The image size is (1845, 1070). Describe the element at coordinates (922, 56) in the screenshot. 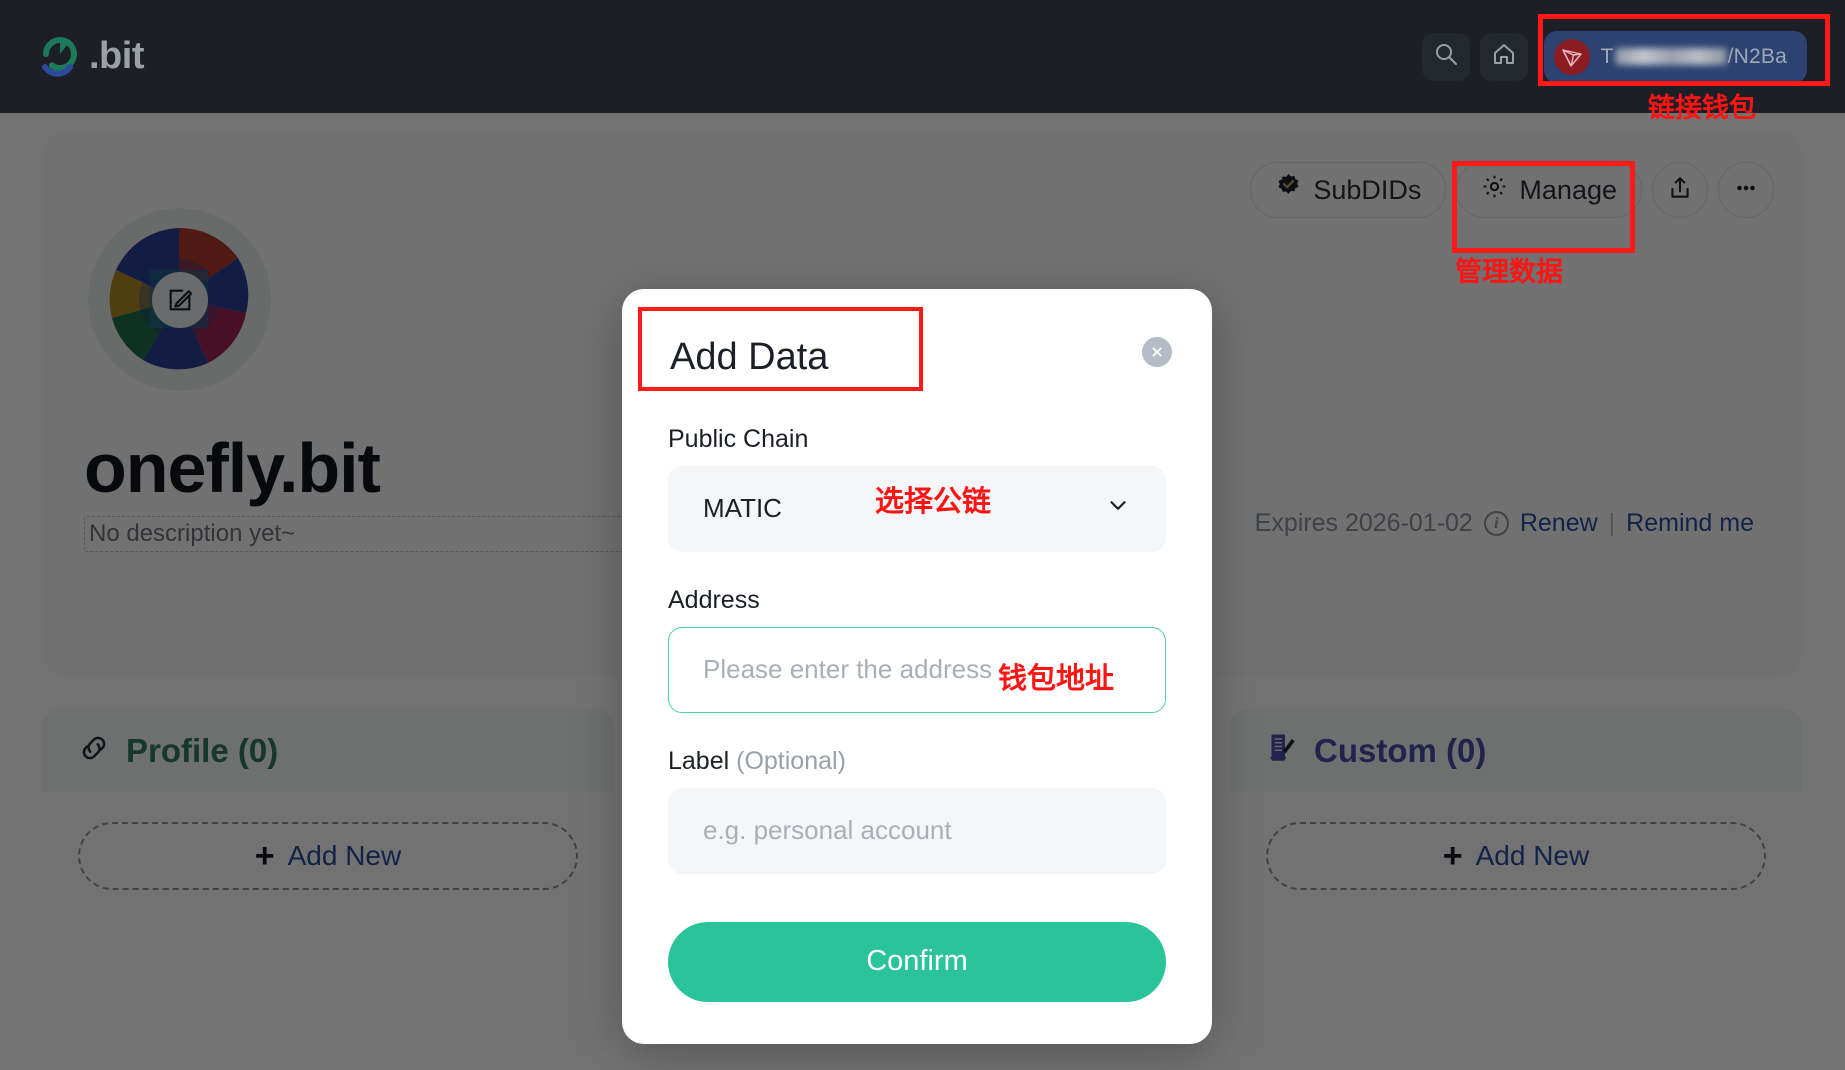

I see `site-header: .bit T /N2Ba` at that location.